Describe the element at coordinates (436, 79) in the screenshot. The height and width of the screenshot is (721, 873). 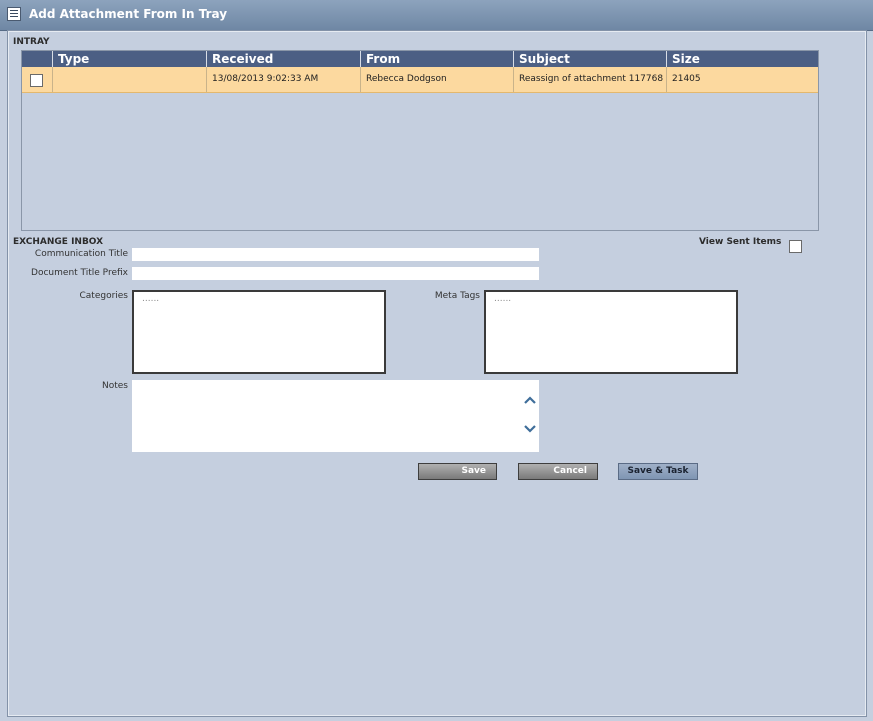
I see `cell-from: Rebecca Dodgson` at that location.